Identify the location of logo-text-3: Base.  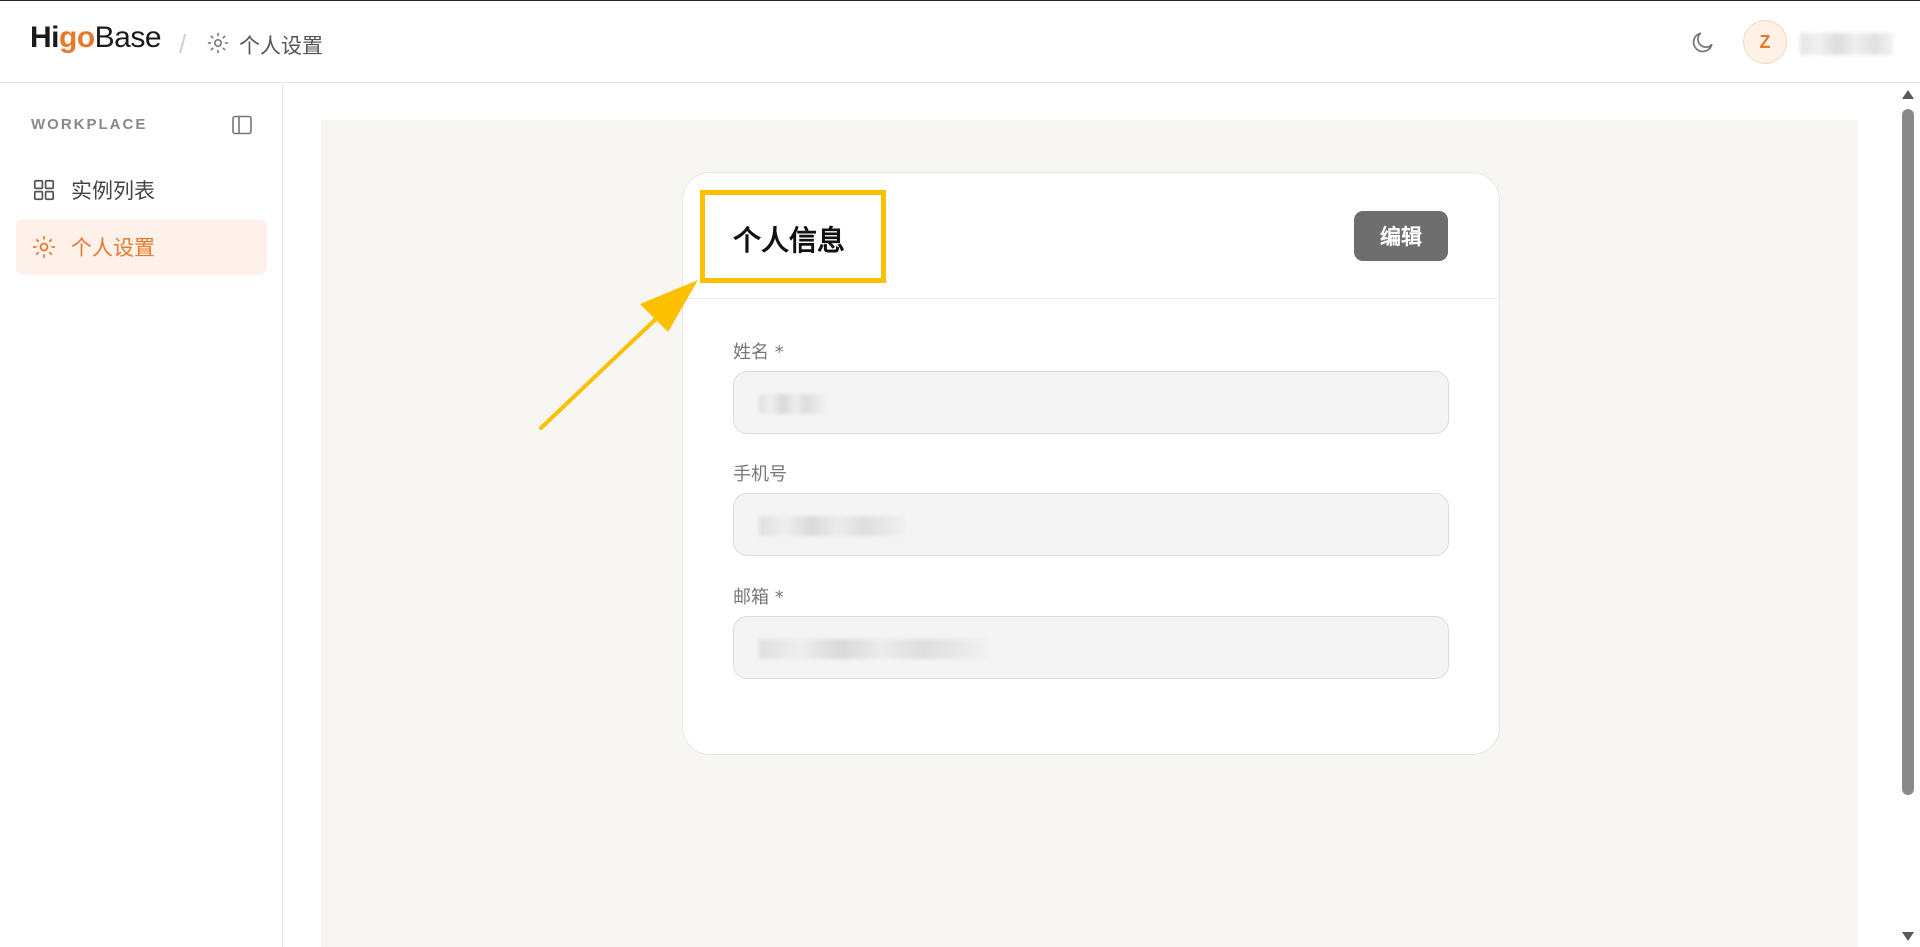
(128, 37).